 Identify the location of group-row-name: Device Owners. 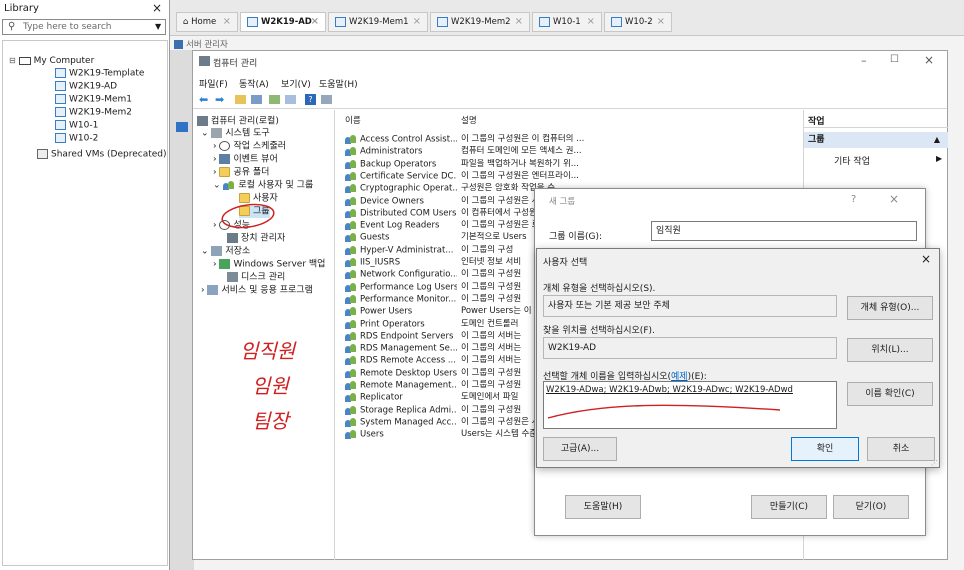
(401, 202).